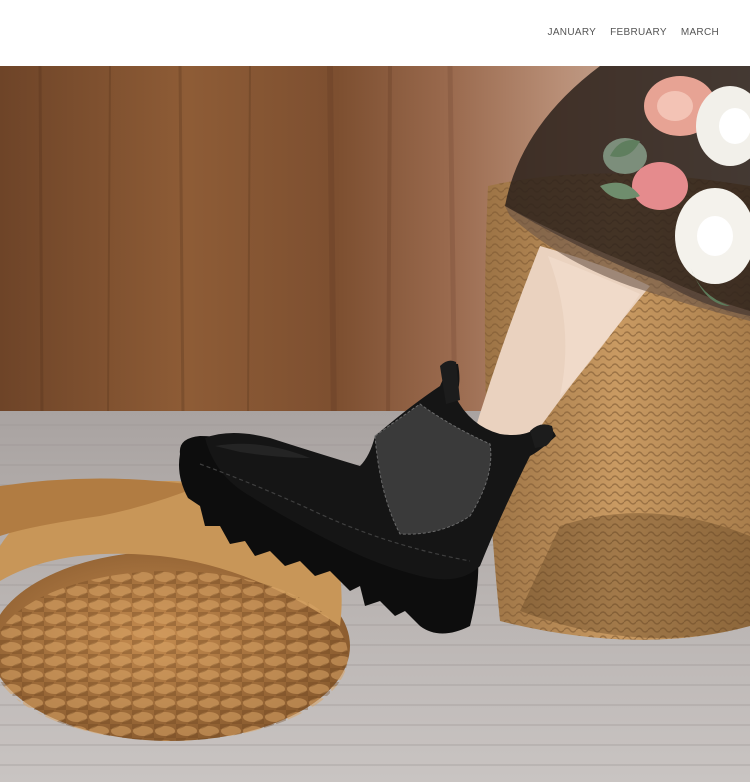 Image resolution: width=750 pixels, height=782 pixels. I want to click on header-bar: JANUARY FEBRUARY MARCH, so click(375, 33).